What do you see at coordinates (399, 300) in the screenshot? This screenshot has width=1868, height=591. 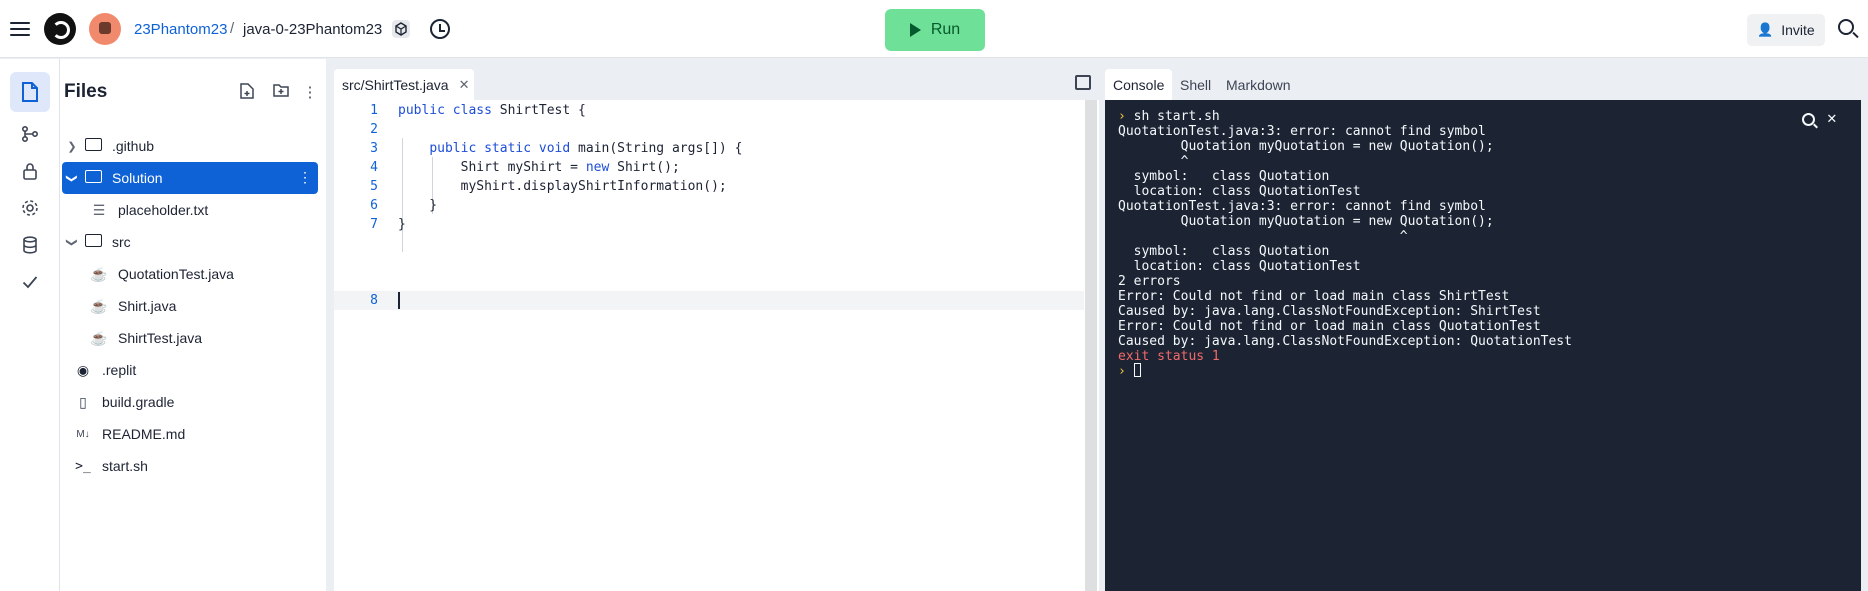 I see `text-cursor` at bounding box center [399, 300].